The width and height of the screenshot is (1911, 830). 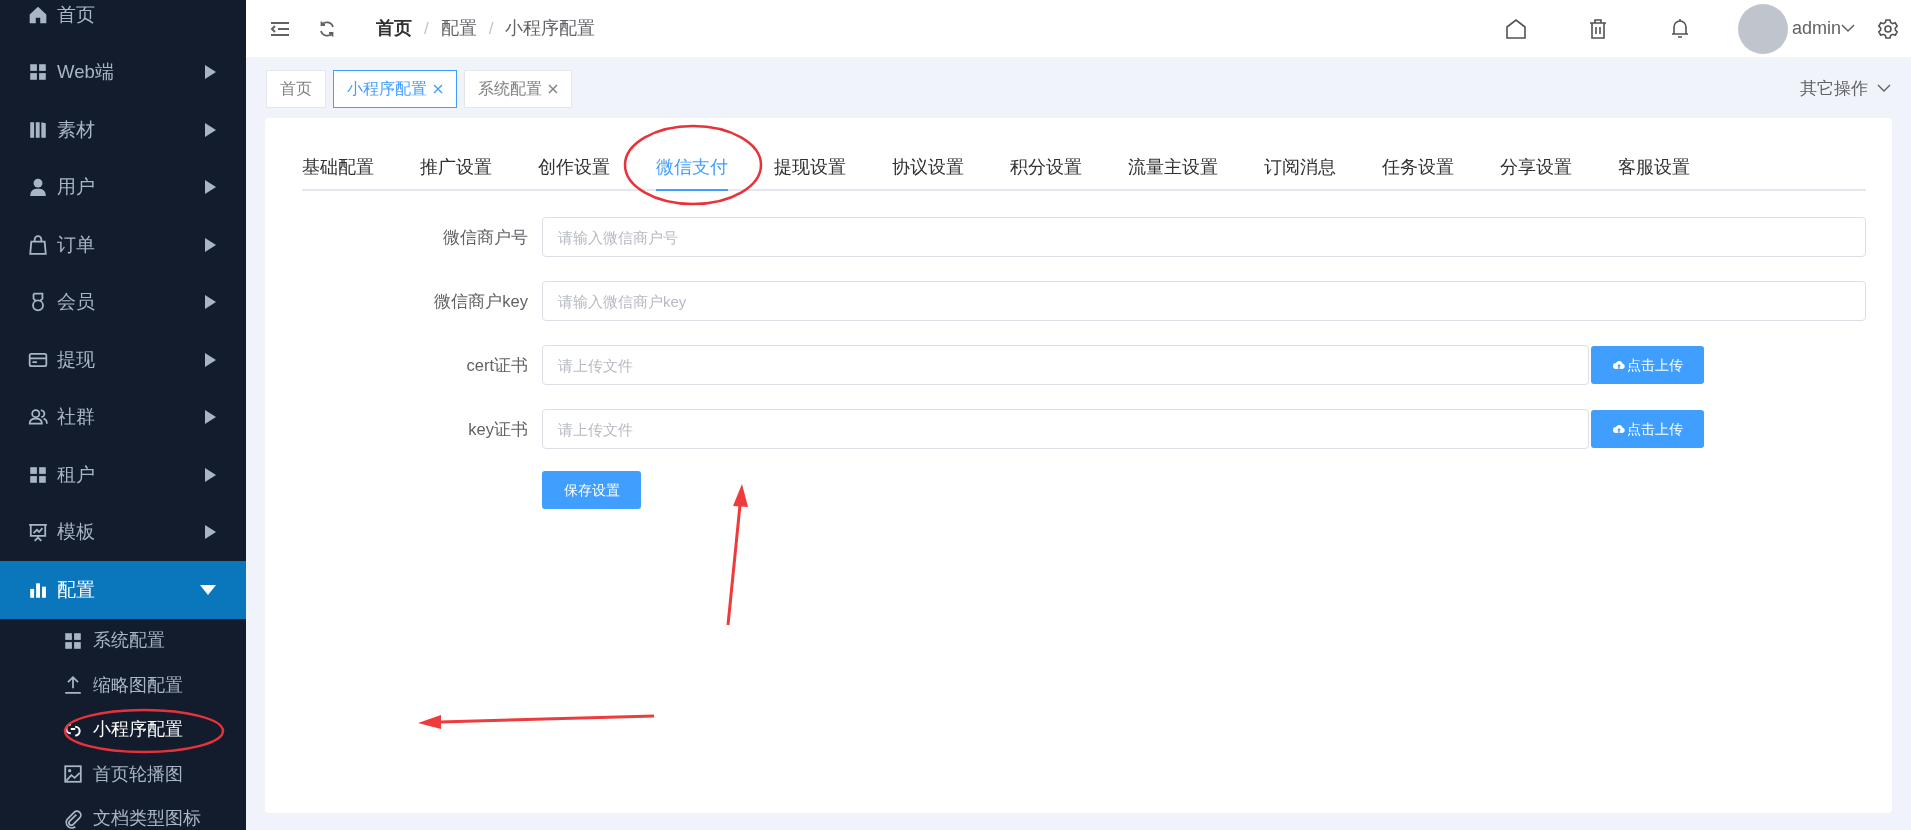 What do you see at coordinates (38, 417) in the screenshot?
I see `people-icon` at bounding box center [38, 417].